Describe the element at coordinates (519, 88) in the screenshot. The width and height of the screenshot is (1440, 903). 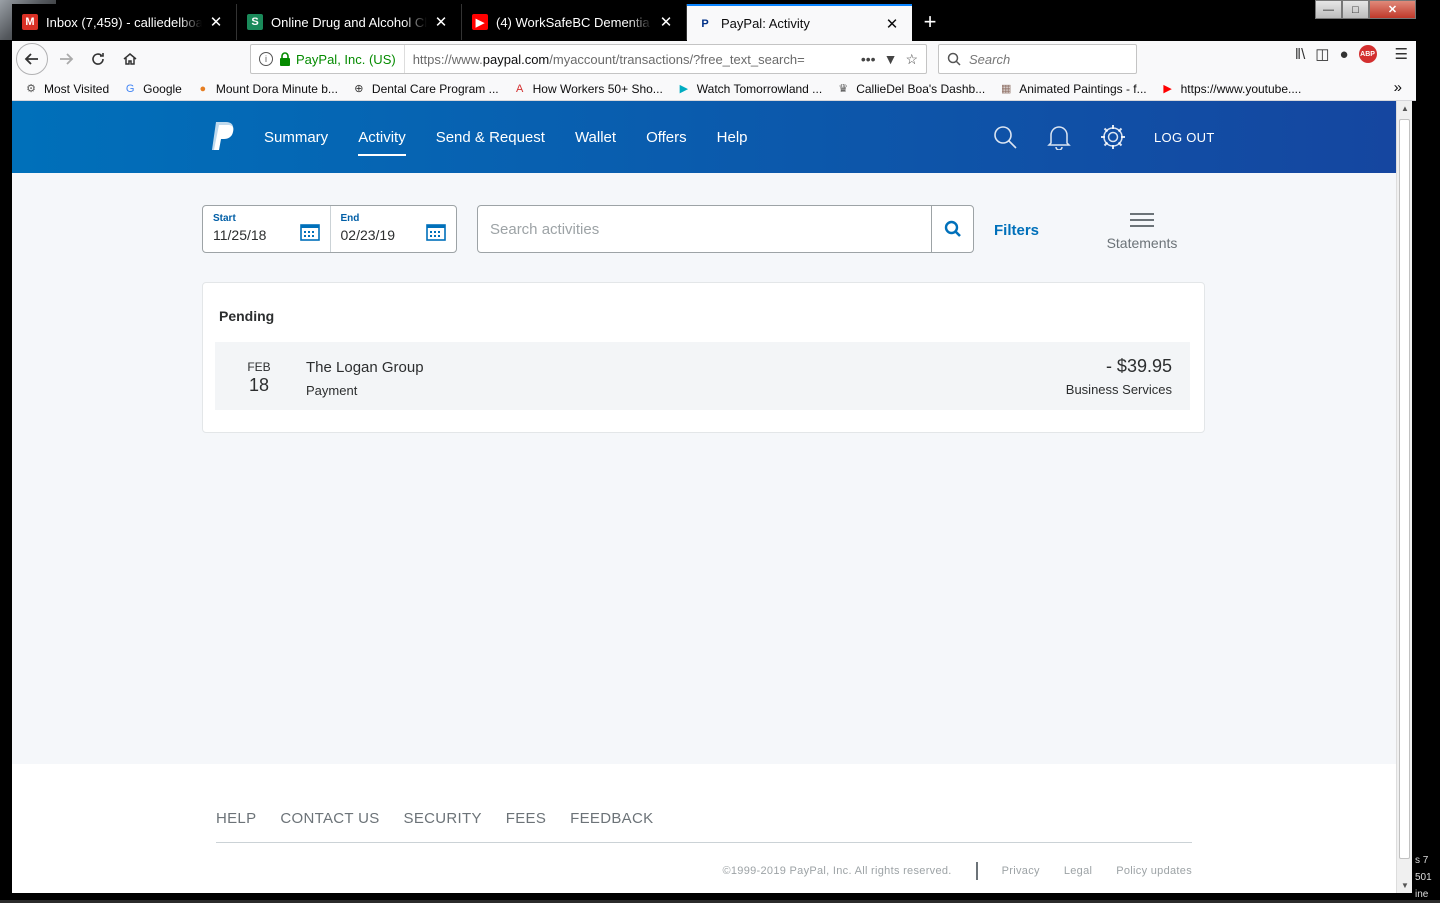
I see `bookmark-icon: A` at that location.